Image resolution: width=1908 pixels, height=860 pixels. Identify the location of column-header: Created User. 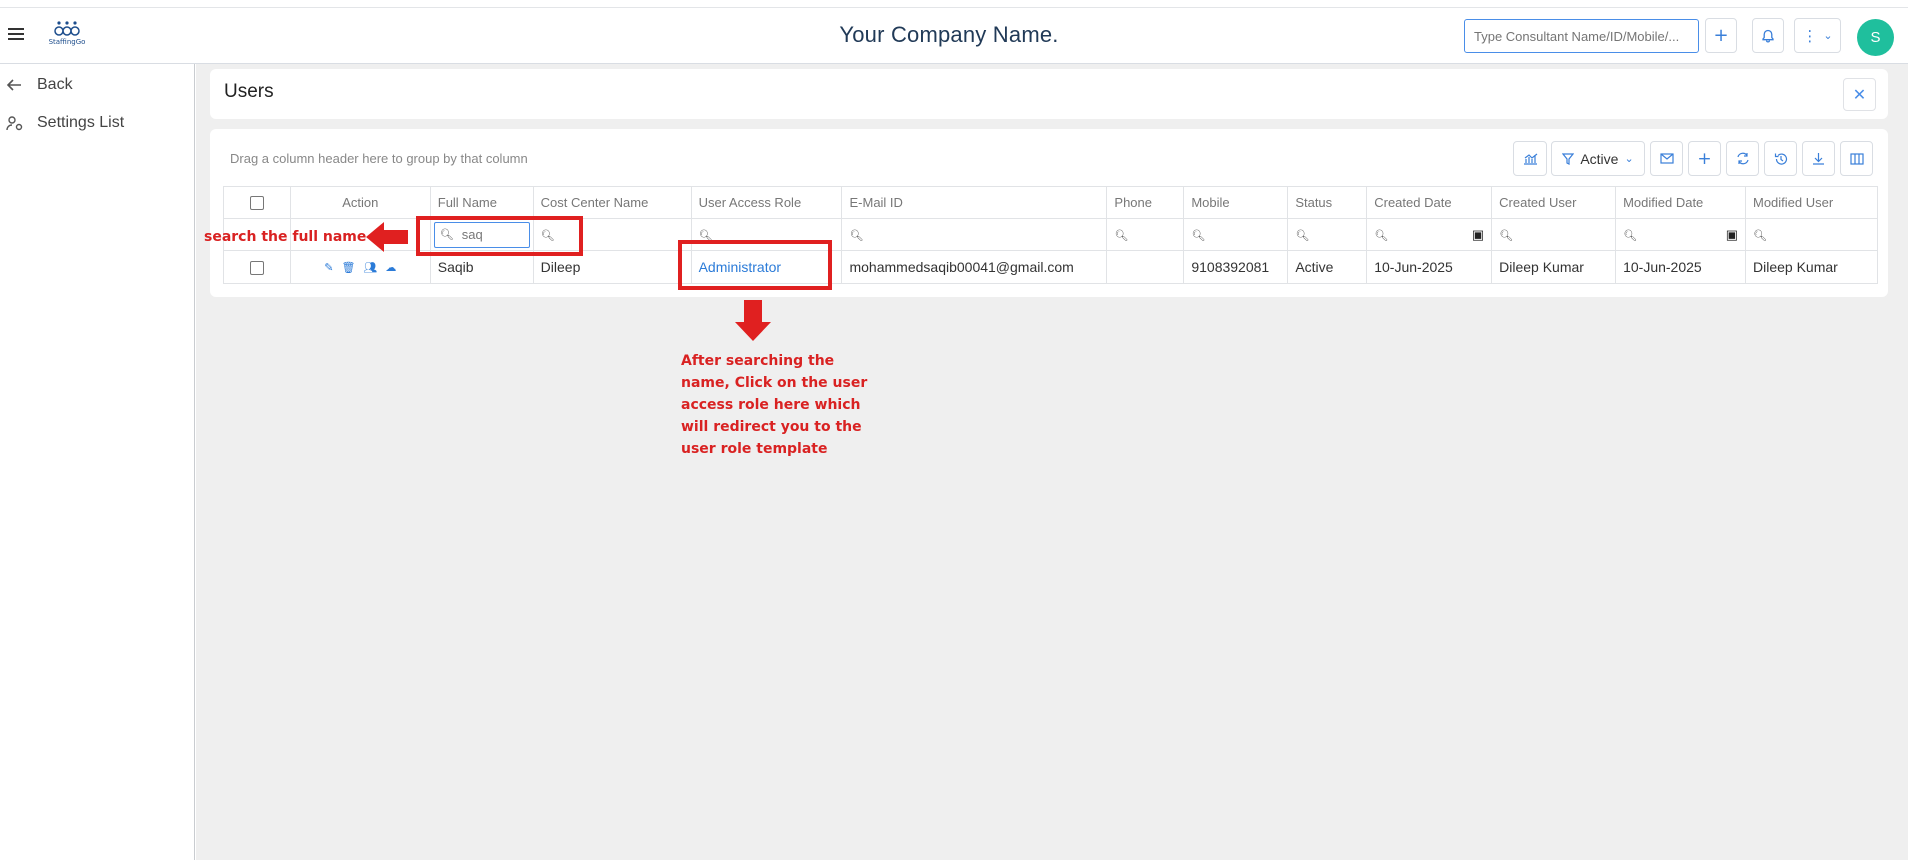
(1554, 202).